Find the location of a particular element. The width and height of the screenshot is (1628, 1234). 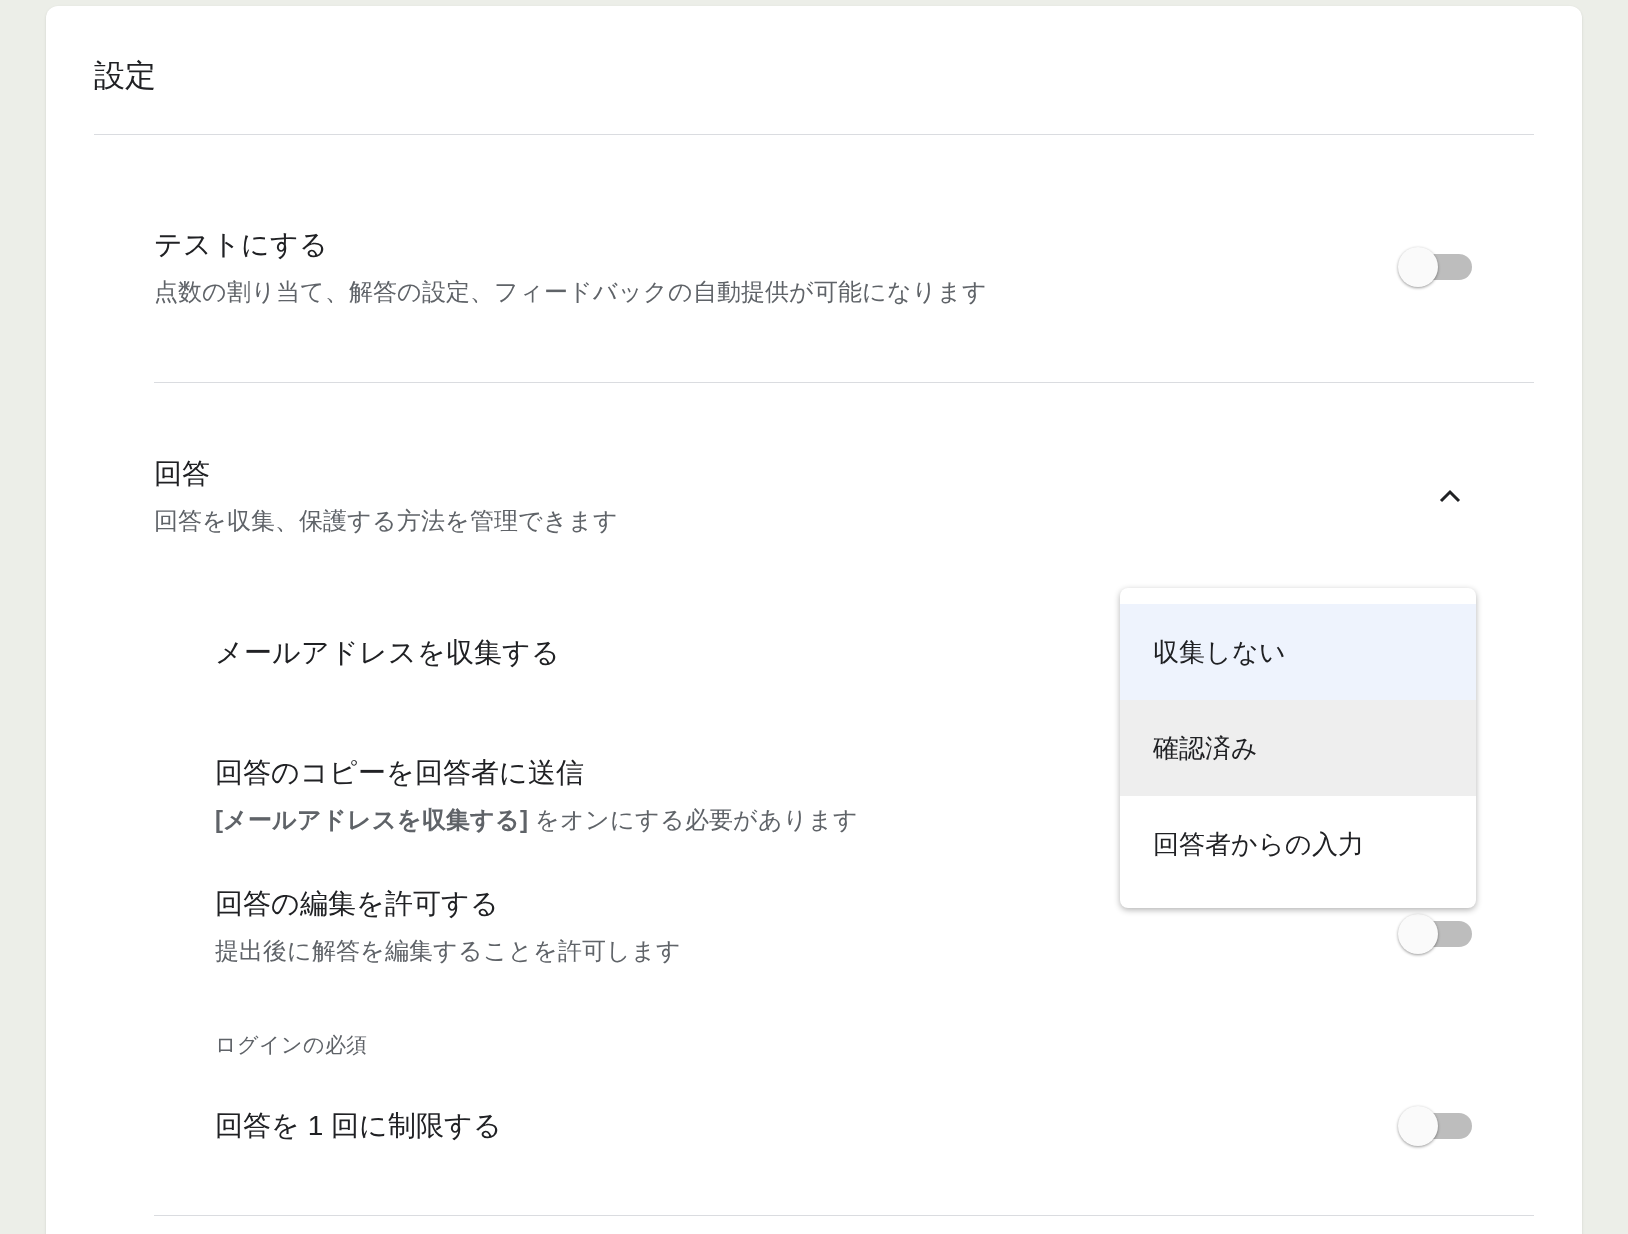

page-title: 設定 is located at coordinates (125, 75).